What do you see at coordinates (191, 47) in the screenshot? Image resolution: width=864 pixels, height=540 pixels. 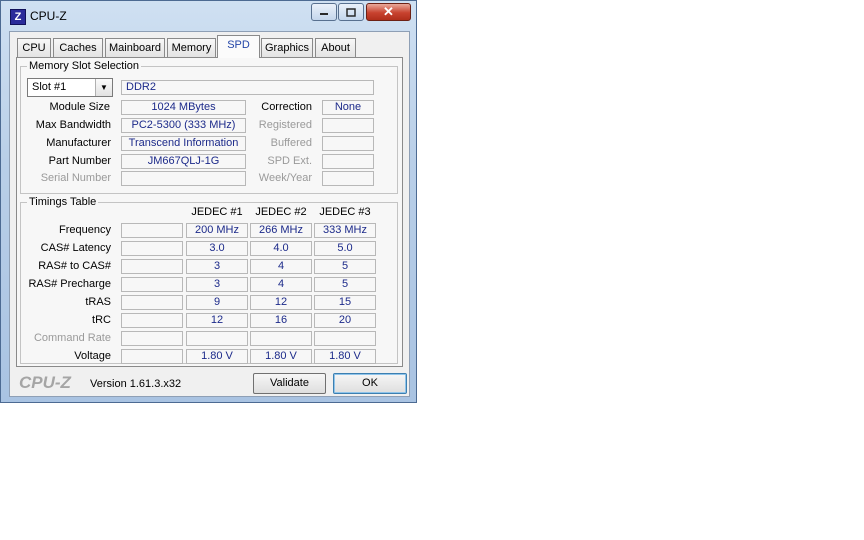 I see `tab-memory: Memory` at bounding box center [191, 47].